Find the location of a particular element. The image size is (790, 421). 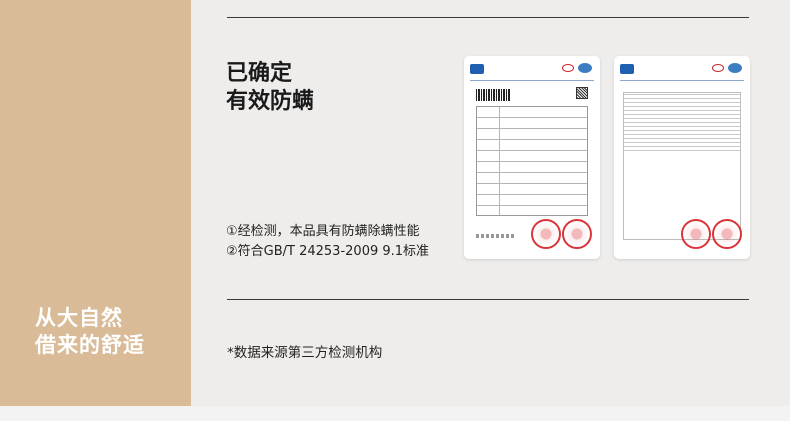

slogan-line-2: 借来的舒适 is located at coordinates (90, 345).